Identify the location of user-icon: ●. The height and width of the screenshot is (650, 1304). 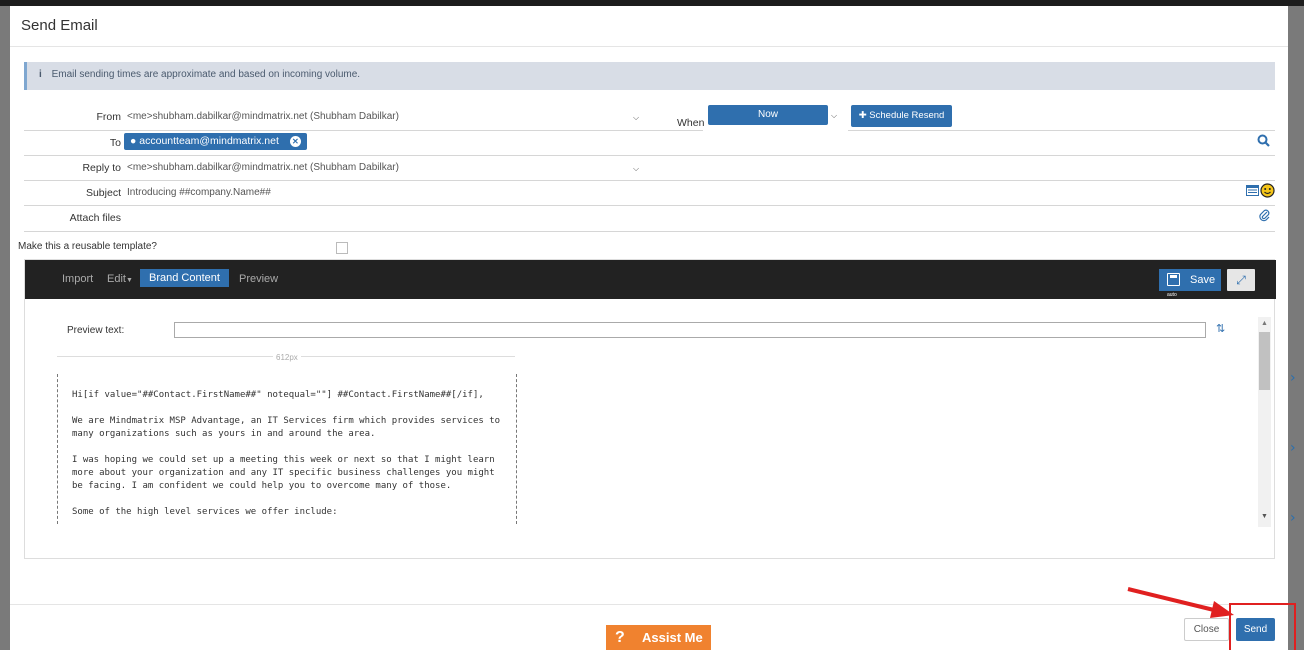
(133, 141).